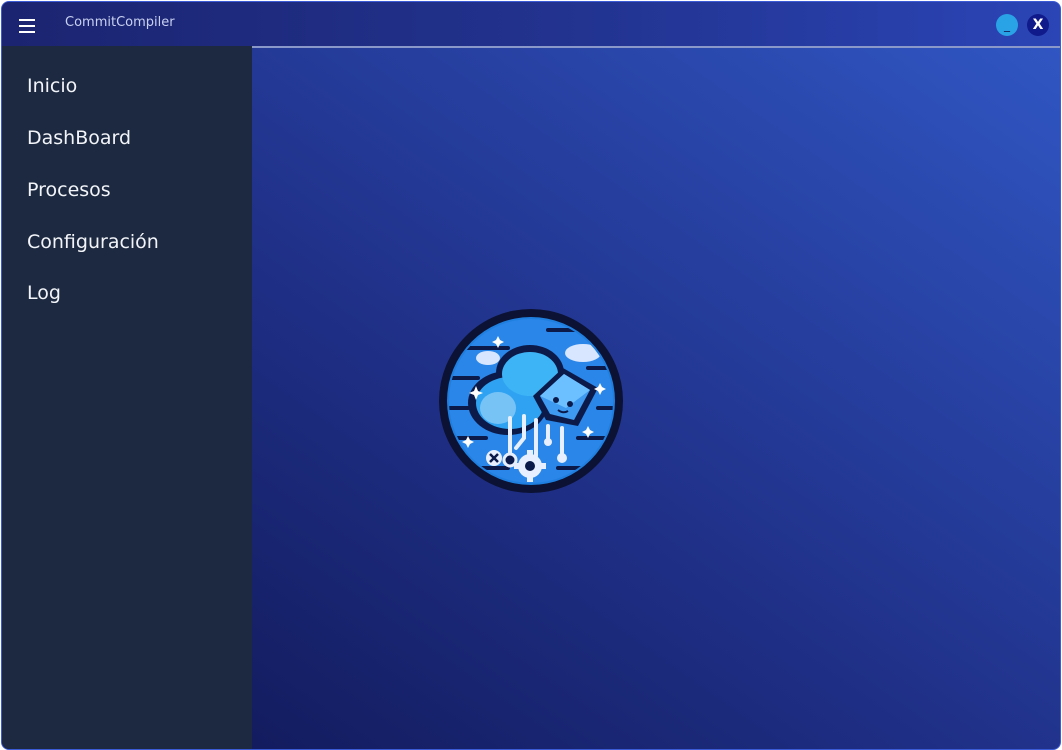  Describe the element at coordinates (531, 401) in the screenshot. I see `cloud-circuit-logo` at that location.